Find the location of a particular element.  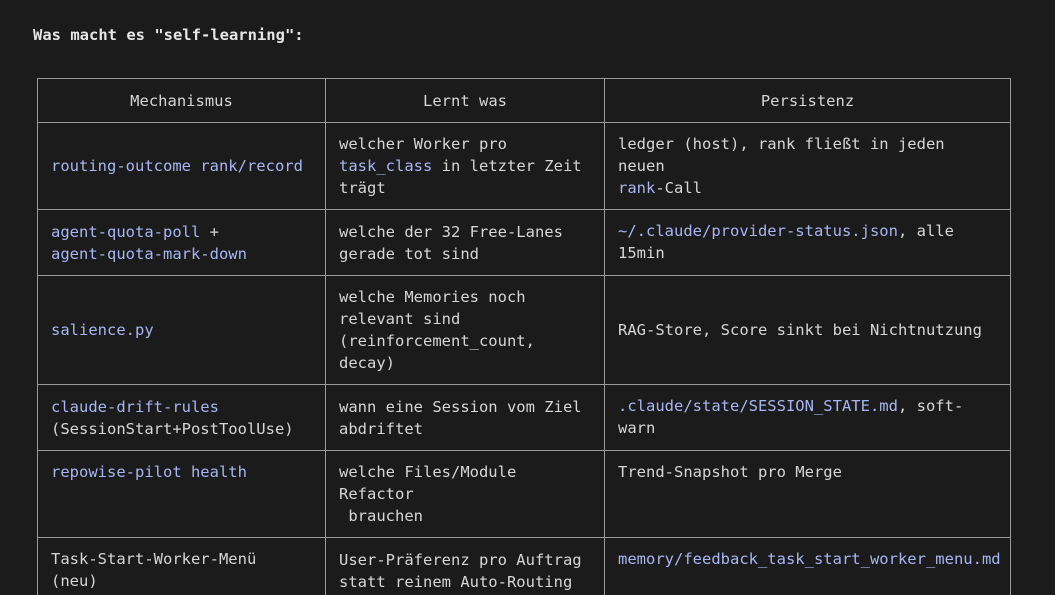

text-span: + is located at coordinates (214, 231).